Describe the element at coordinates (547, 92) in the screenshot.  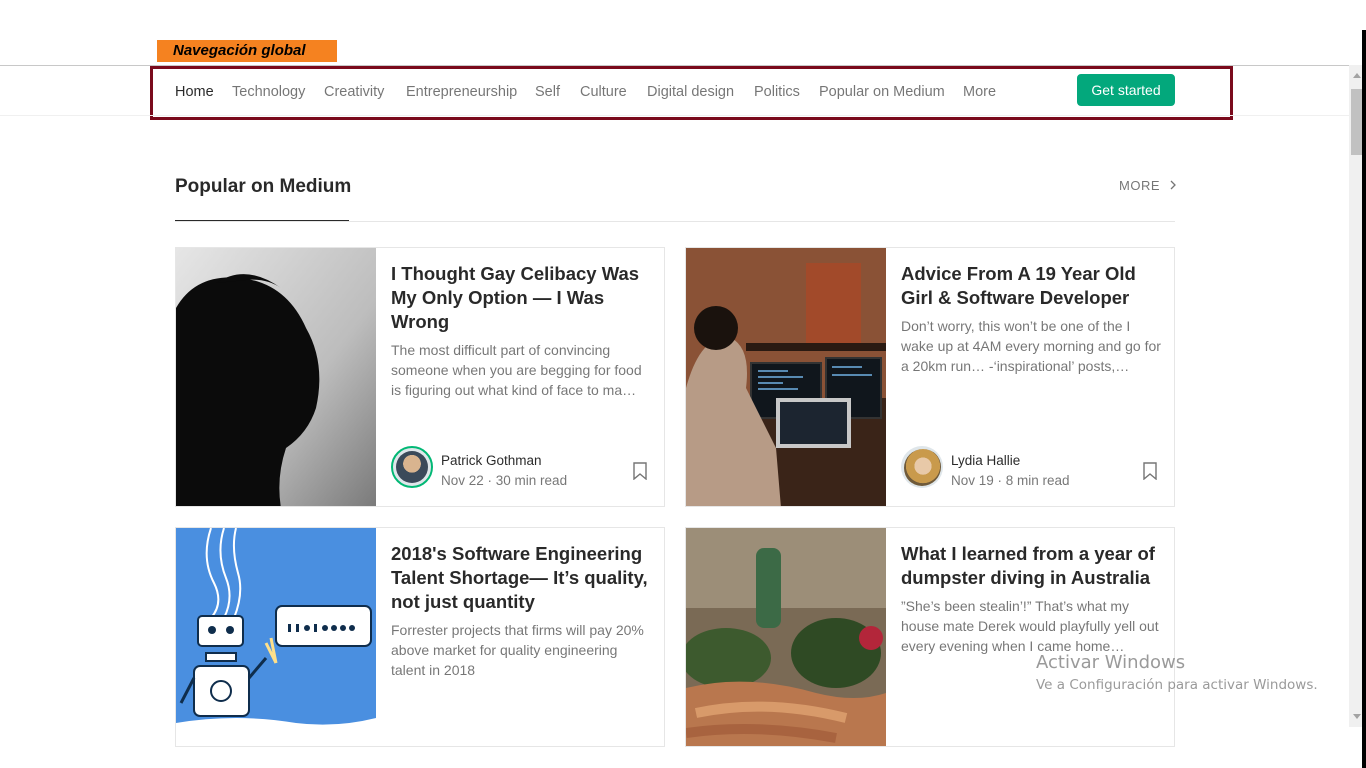
I see `nav-item-self: Self` at that location.